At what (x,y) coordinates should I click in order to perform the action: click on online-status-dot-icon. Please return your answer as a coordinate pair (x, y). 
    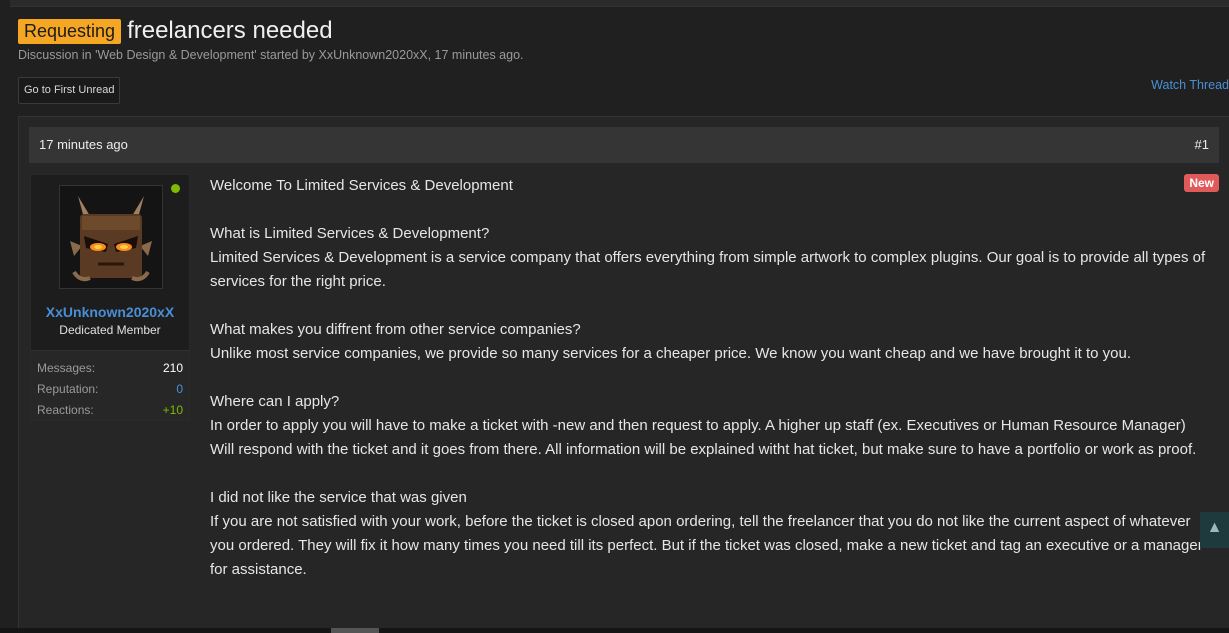
    Looking at the image, I should click on (175, 188).